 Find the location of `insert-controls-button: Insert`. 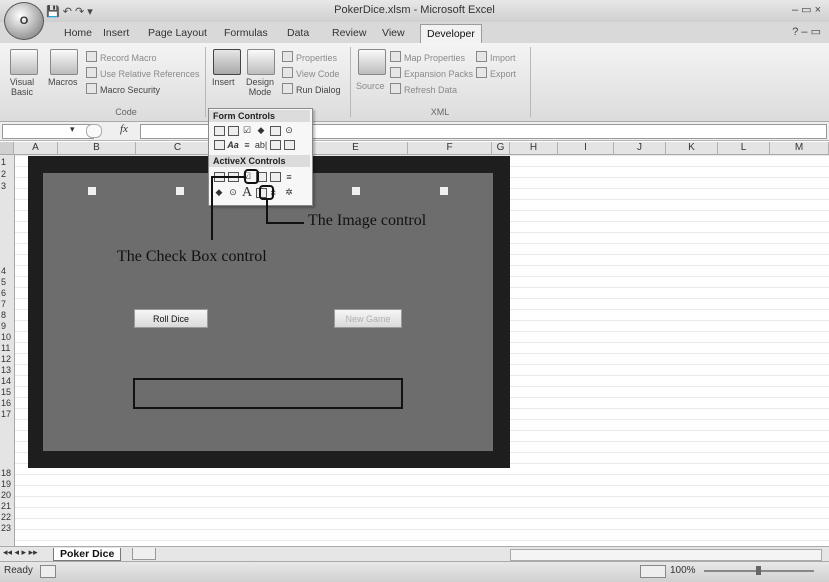

insert-controls-button: Insert is located at coordinates (223, 82).